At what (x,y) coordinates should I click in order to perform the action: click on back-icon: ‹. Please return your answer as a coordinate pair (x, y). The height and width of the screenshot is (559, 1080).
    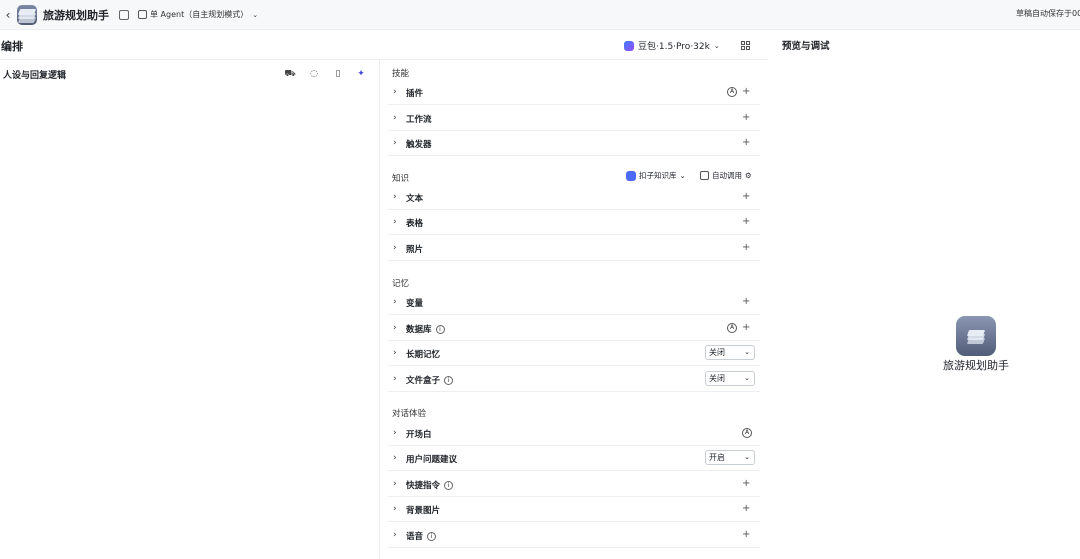
    Looking at the image, I should click on (8, 15).